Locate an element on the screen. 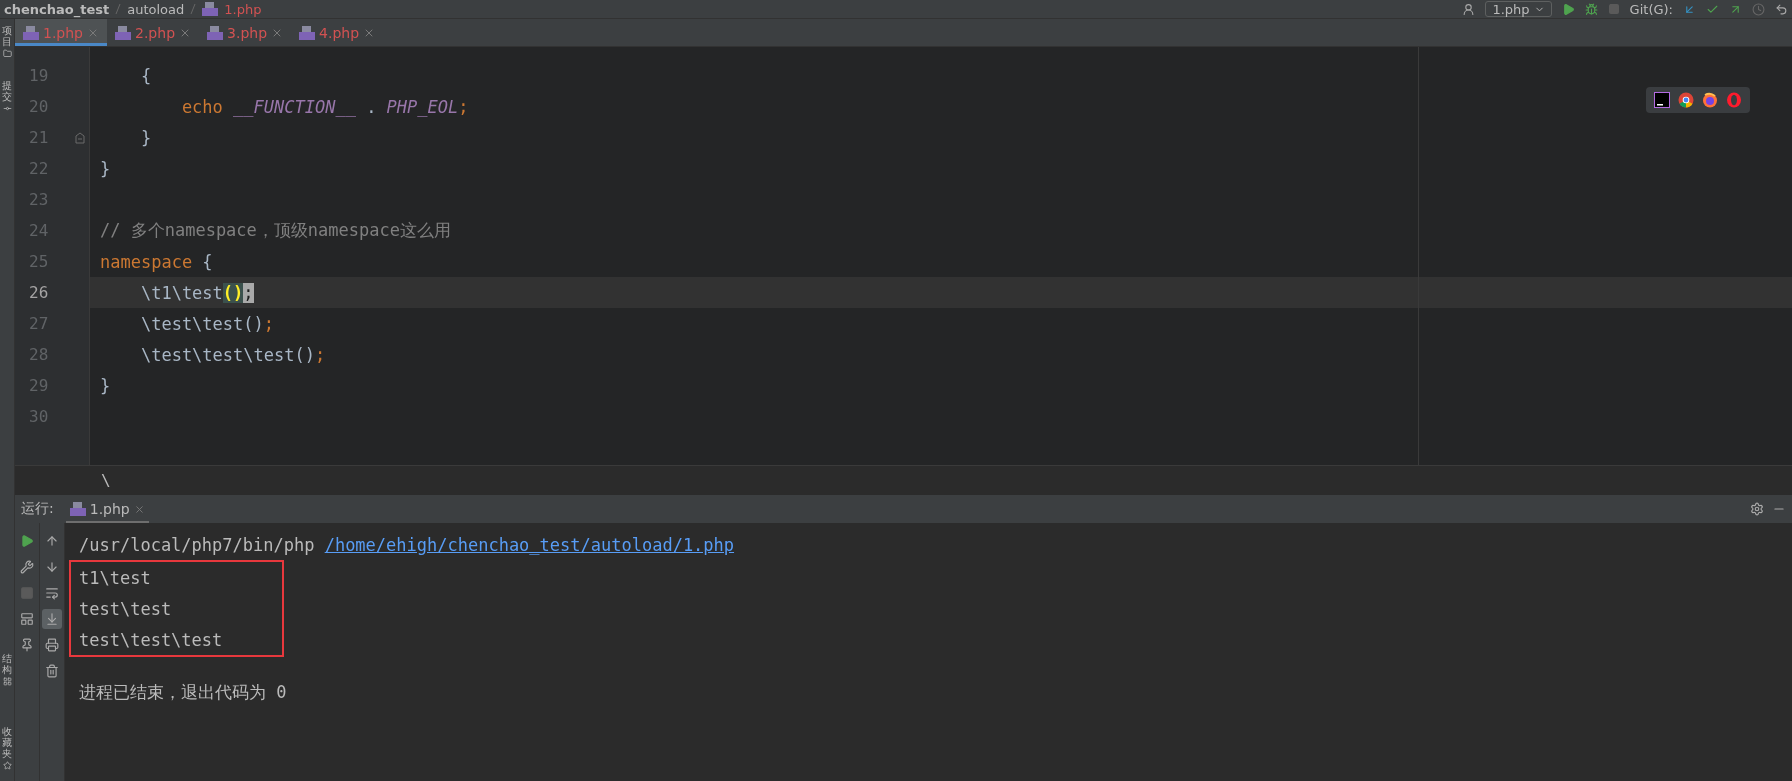 This screenshot has height=781, width=1792. console-command: /usr/local/php7/bin/php is located at coordinates (197, 544).